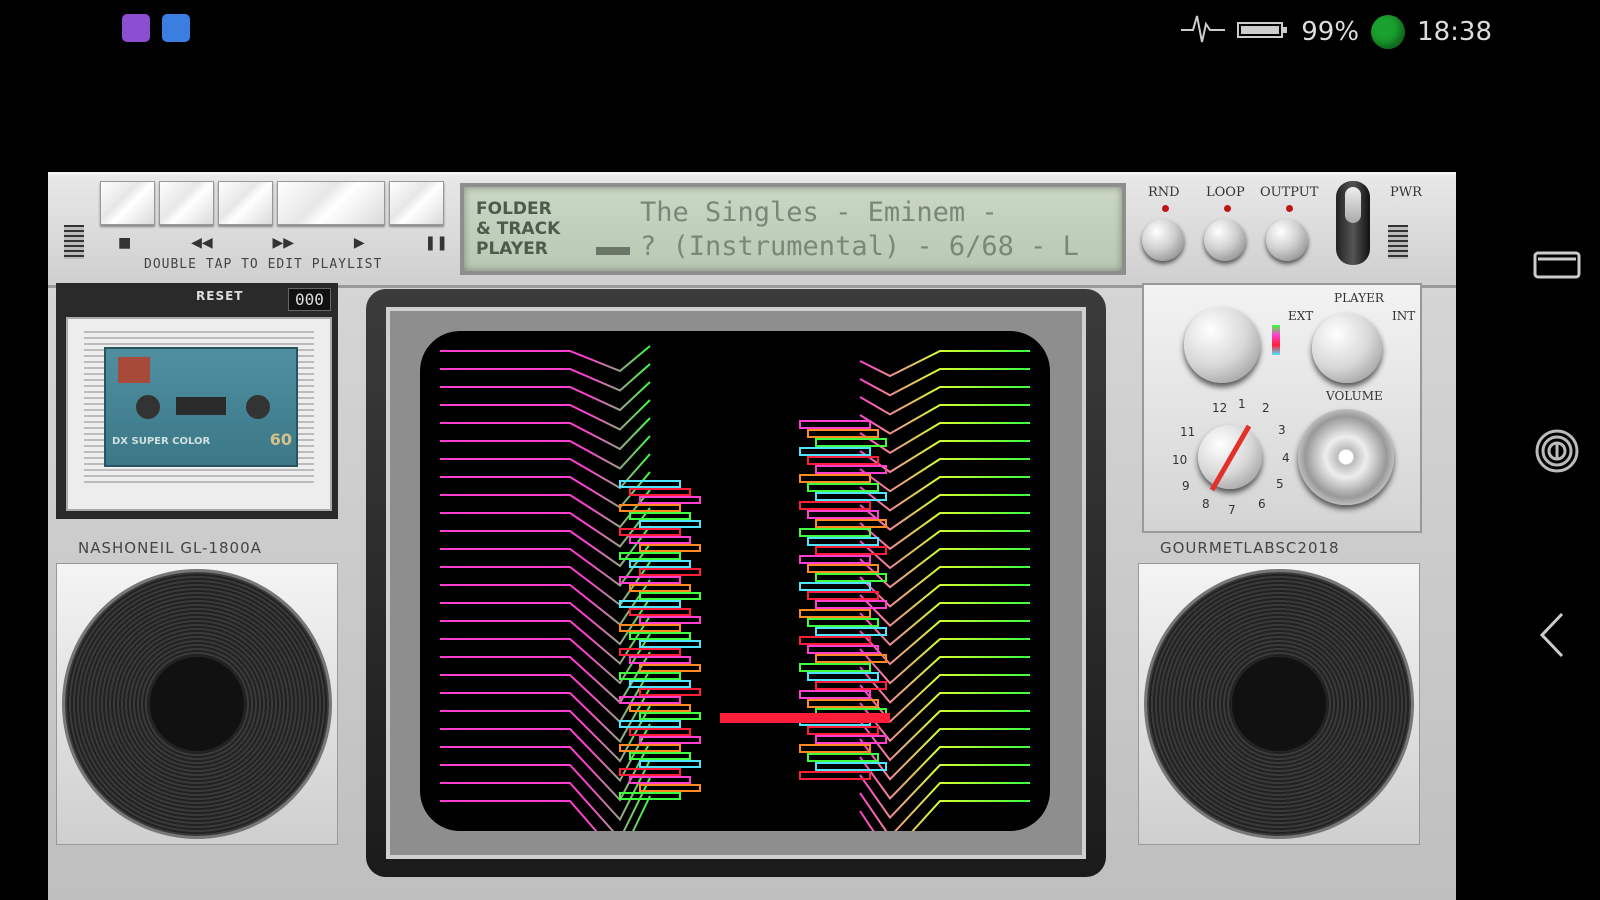  I want to click on fingerprint-icon, so click(1557, 453).